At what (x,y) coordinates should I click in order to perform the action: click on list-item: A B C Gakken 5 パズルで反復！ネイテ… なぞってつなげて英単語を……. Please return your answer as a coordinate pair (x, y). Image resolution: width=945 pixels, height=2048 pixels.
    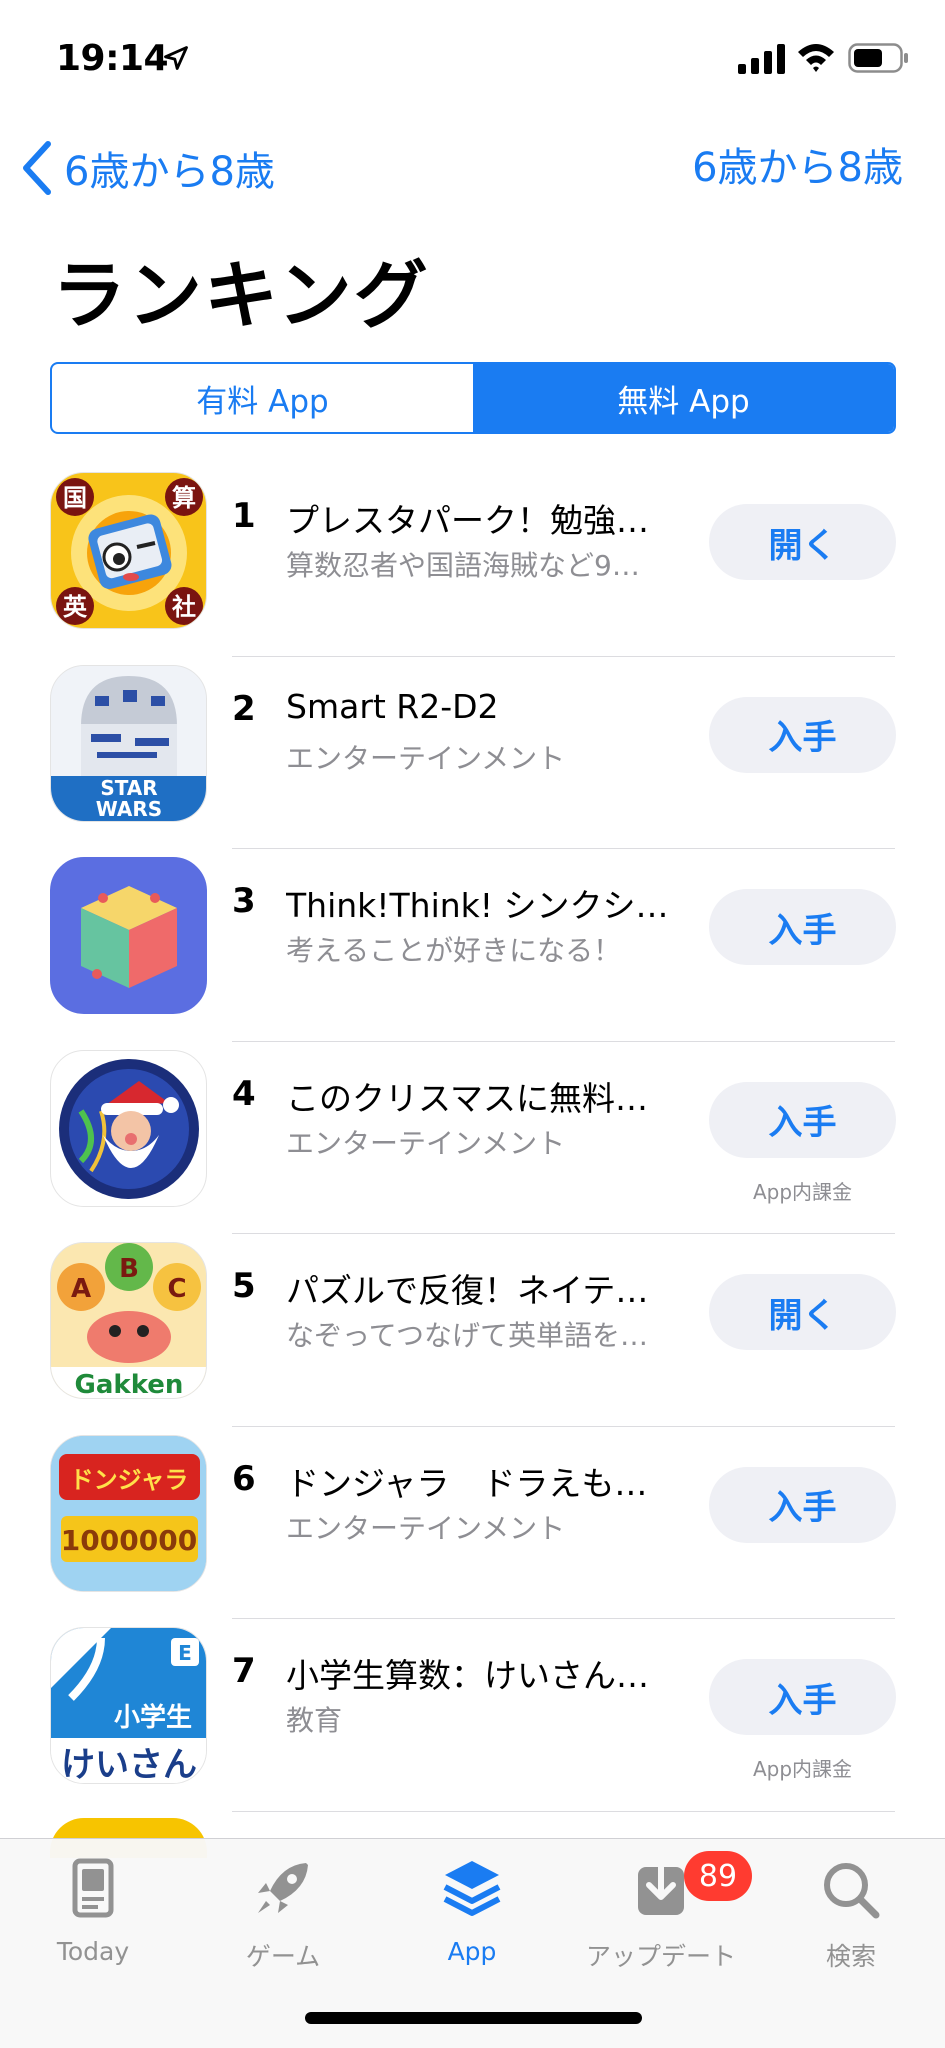
    Looking at the image, I should click on (472, 1330).